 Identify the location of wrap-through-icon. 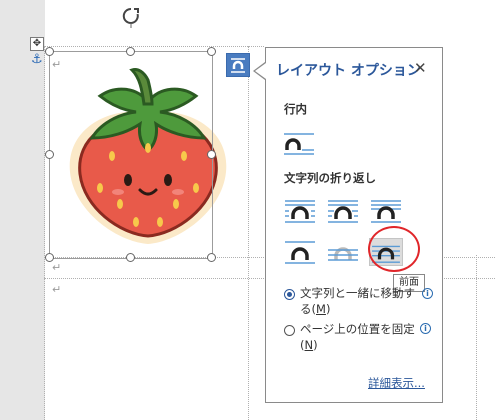
(386, 211).